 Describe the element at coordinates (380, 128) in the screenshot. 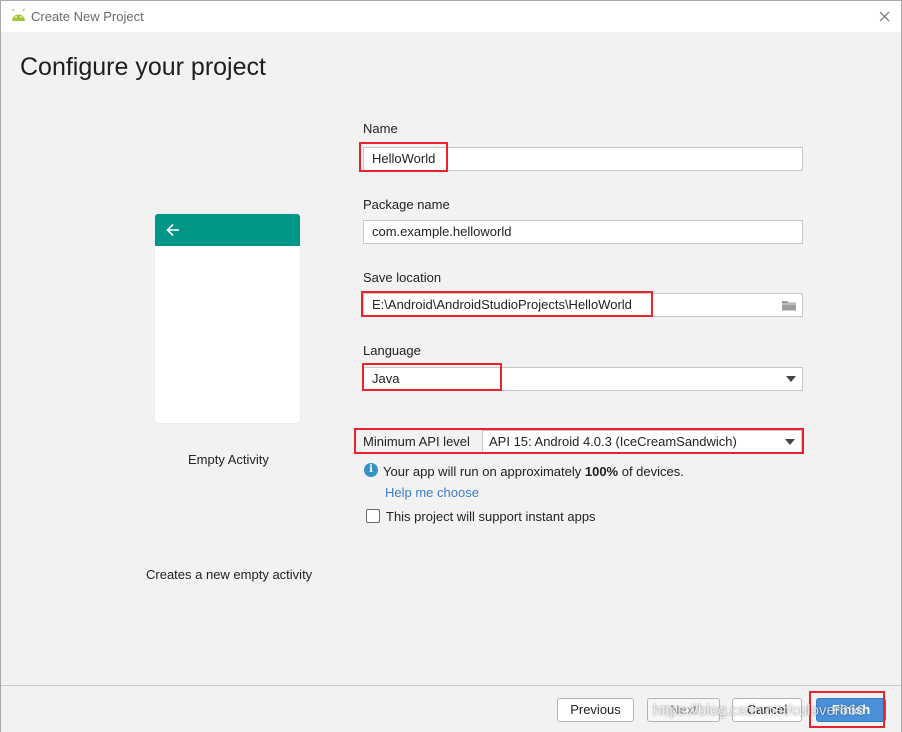

I see `name-label: Name` at that location.